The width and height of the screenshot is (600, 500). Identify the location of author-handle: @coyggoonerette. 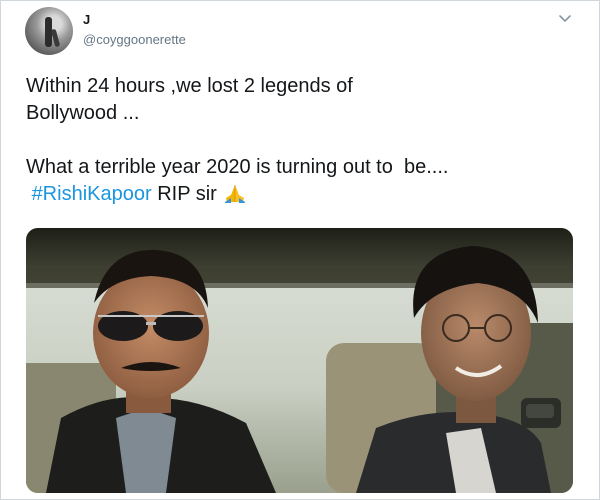
(134, 39).